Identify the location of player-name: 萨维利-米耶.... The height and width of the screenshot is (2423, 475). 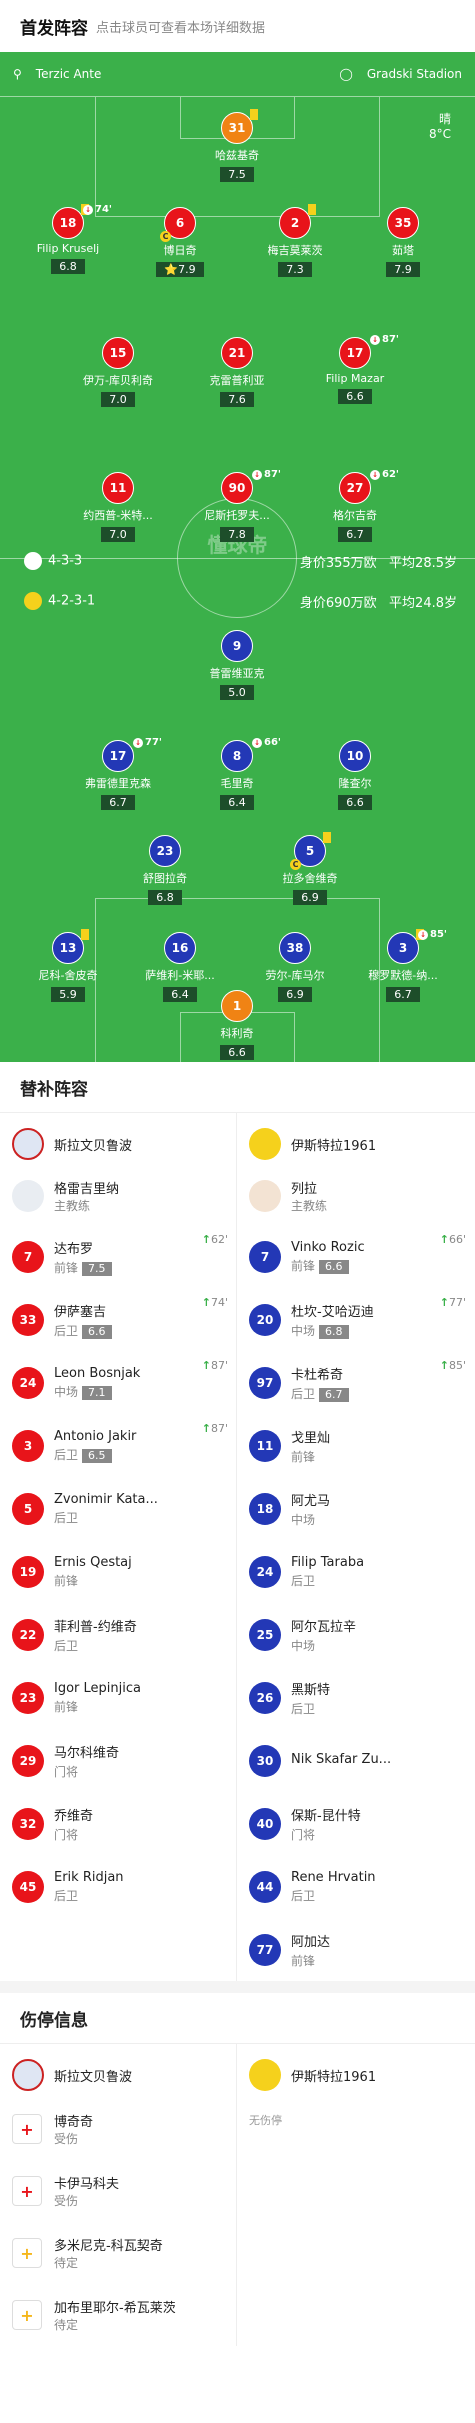
(180, 975).